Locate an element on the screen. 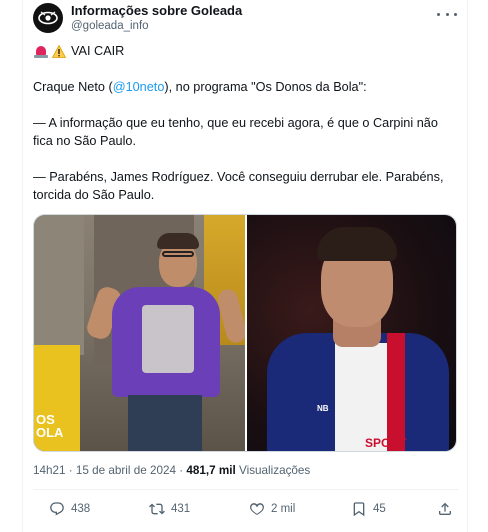  tv-logo-text: OS OLA is located at coordinates (50, 426).